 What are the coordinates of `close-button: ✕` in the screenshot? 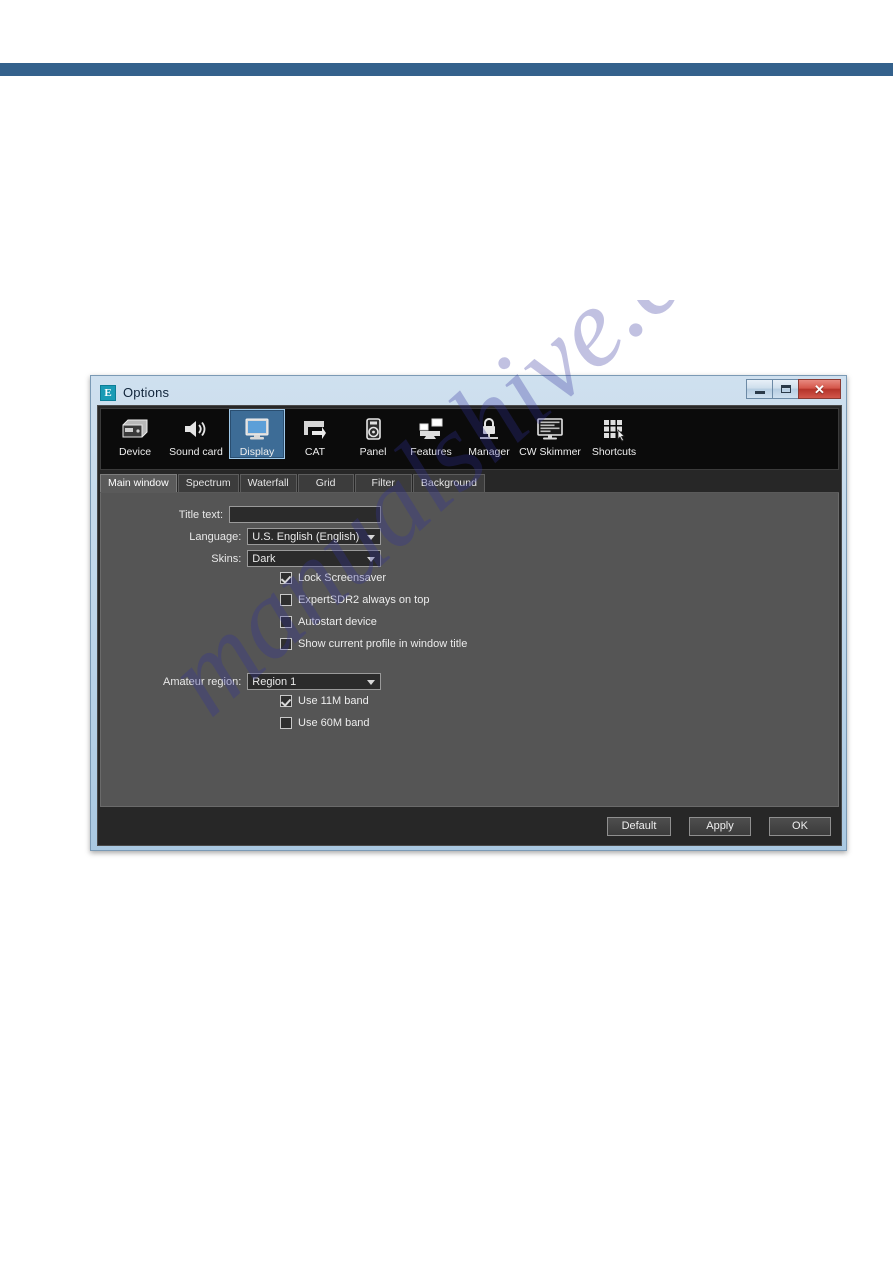 It's located at (819, 389).